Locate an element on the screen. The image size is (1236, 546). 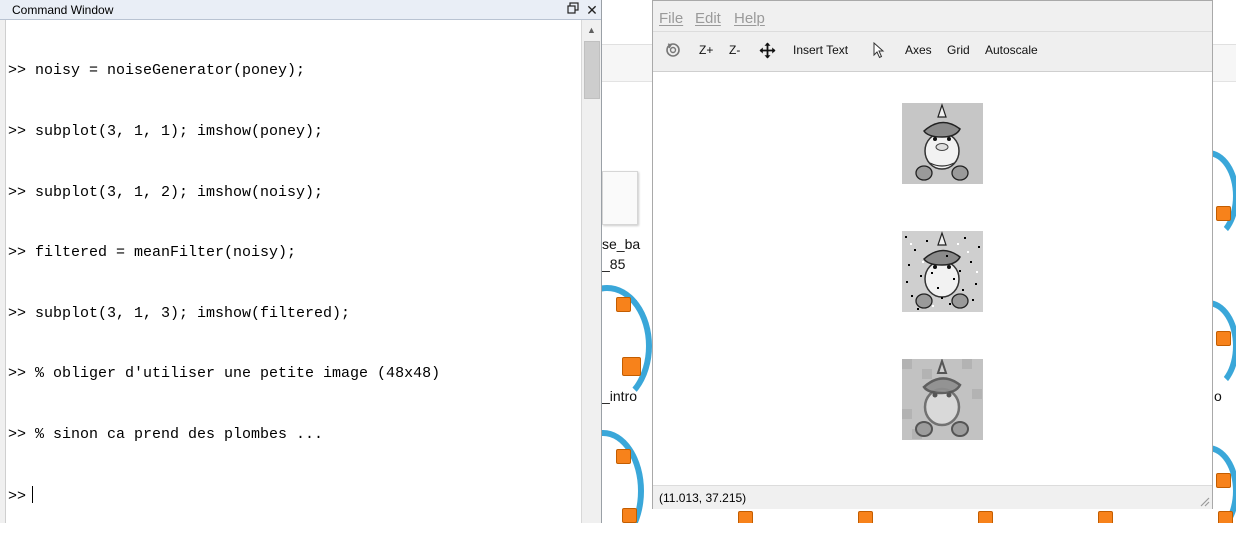
close-icon: ✕ is located at coordinates (592, 10).